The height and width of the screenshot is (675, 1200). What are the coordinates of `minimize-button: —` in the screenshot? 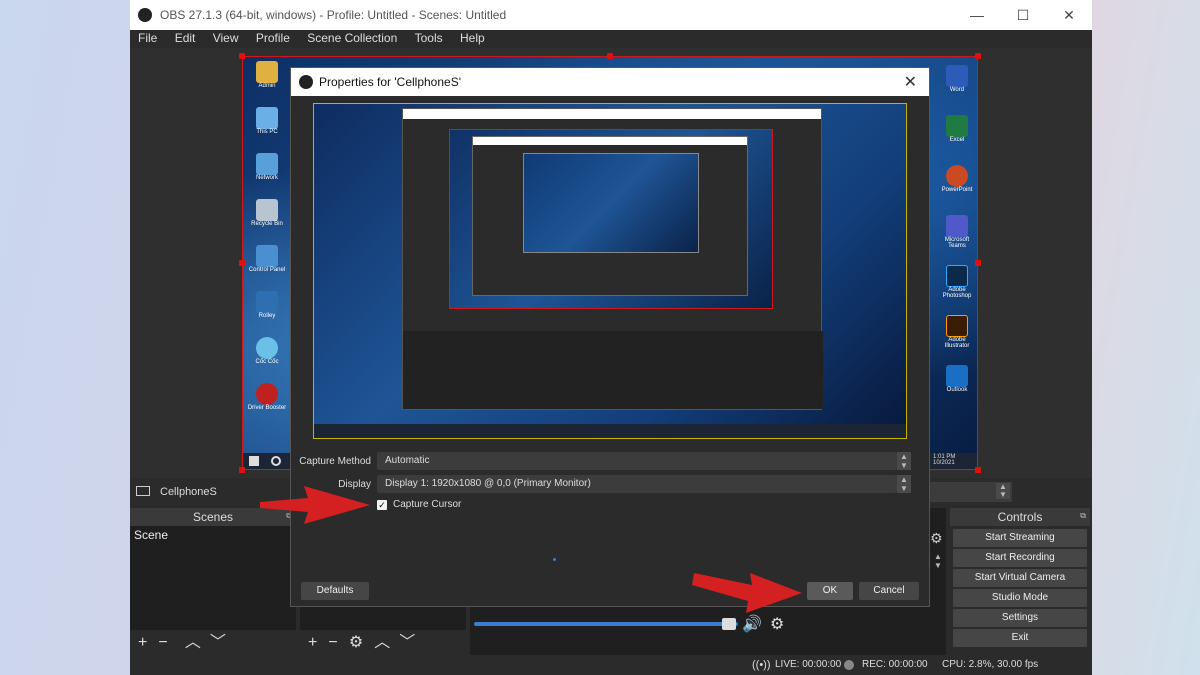 It's located at (977, 15).